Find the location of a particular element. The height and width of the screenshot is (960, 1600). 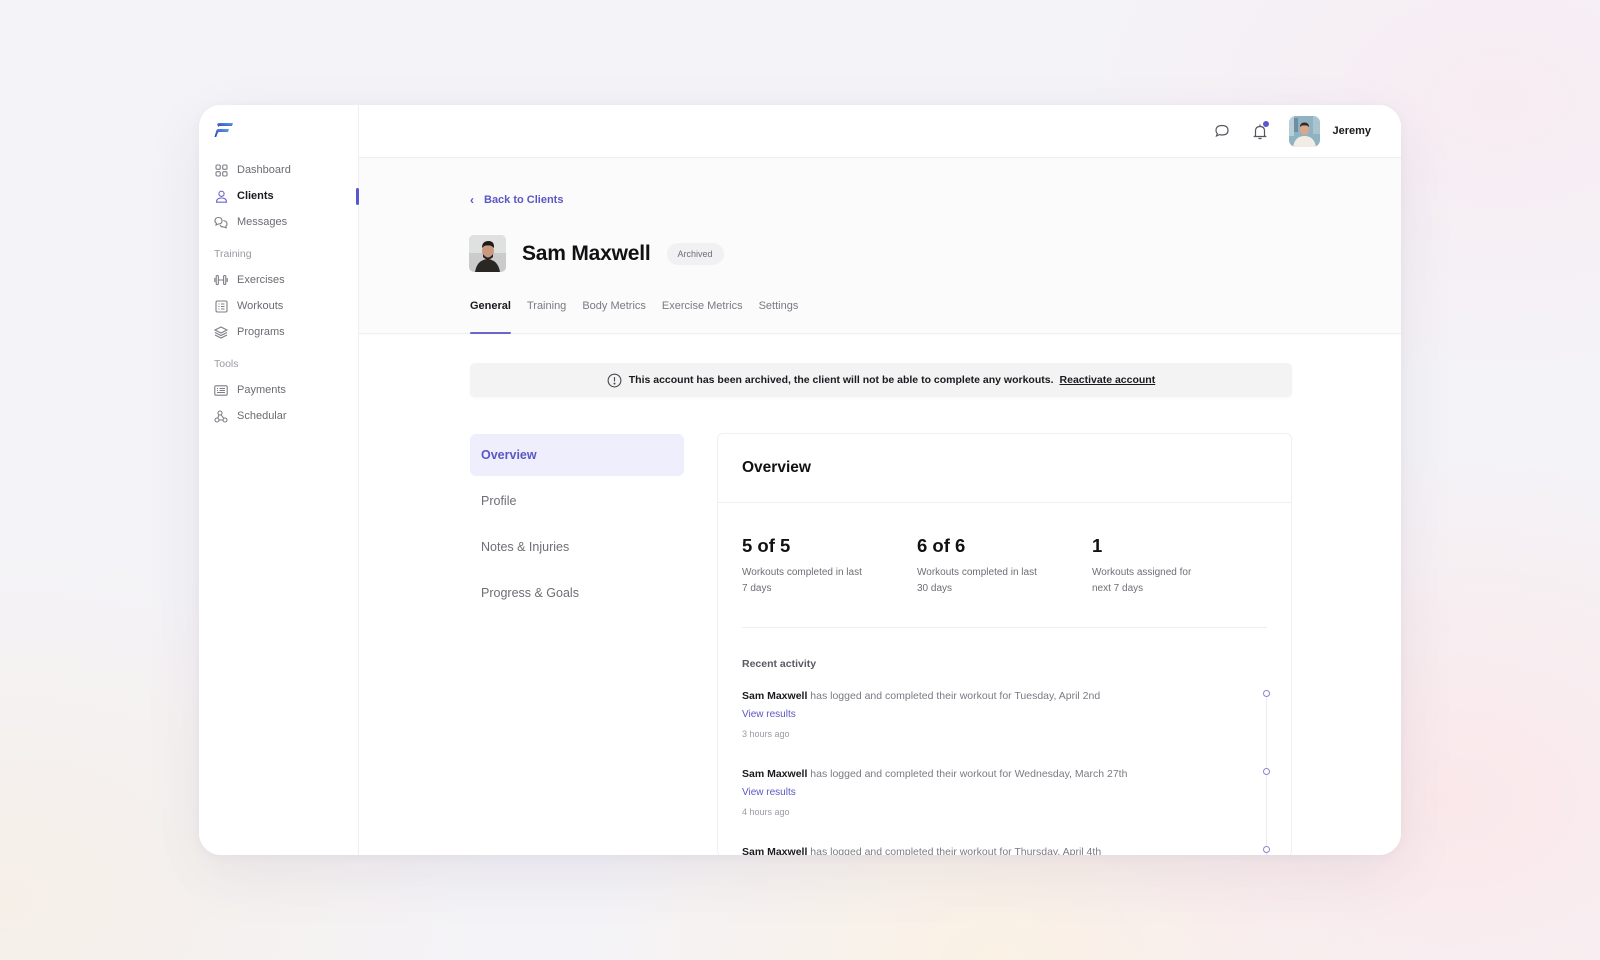

stat-last-7-days: 5 of 5 Workouts completed in last 7 days is located at coordinates (829, 581).